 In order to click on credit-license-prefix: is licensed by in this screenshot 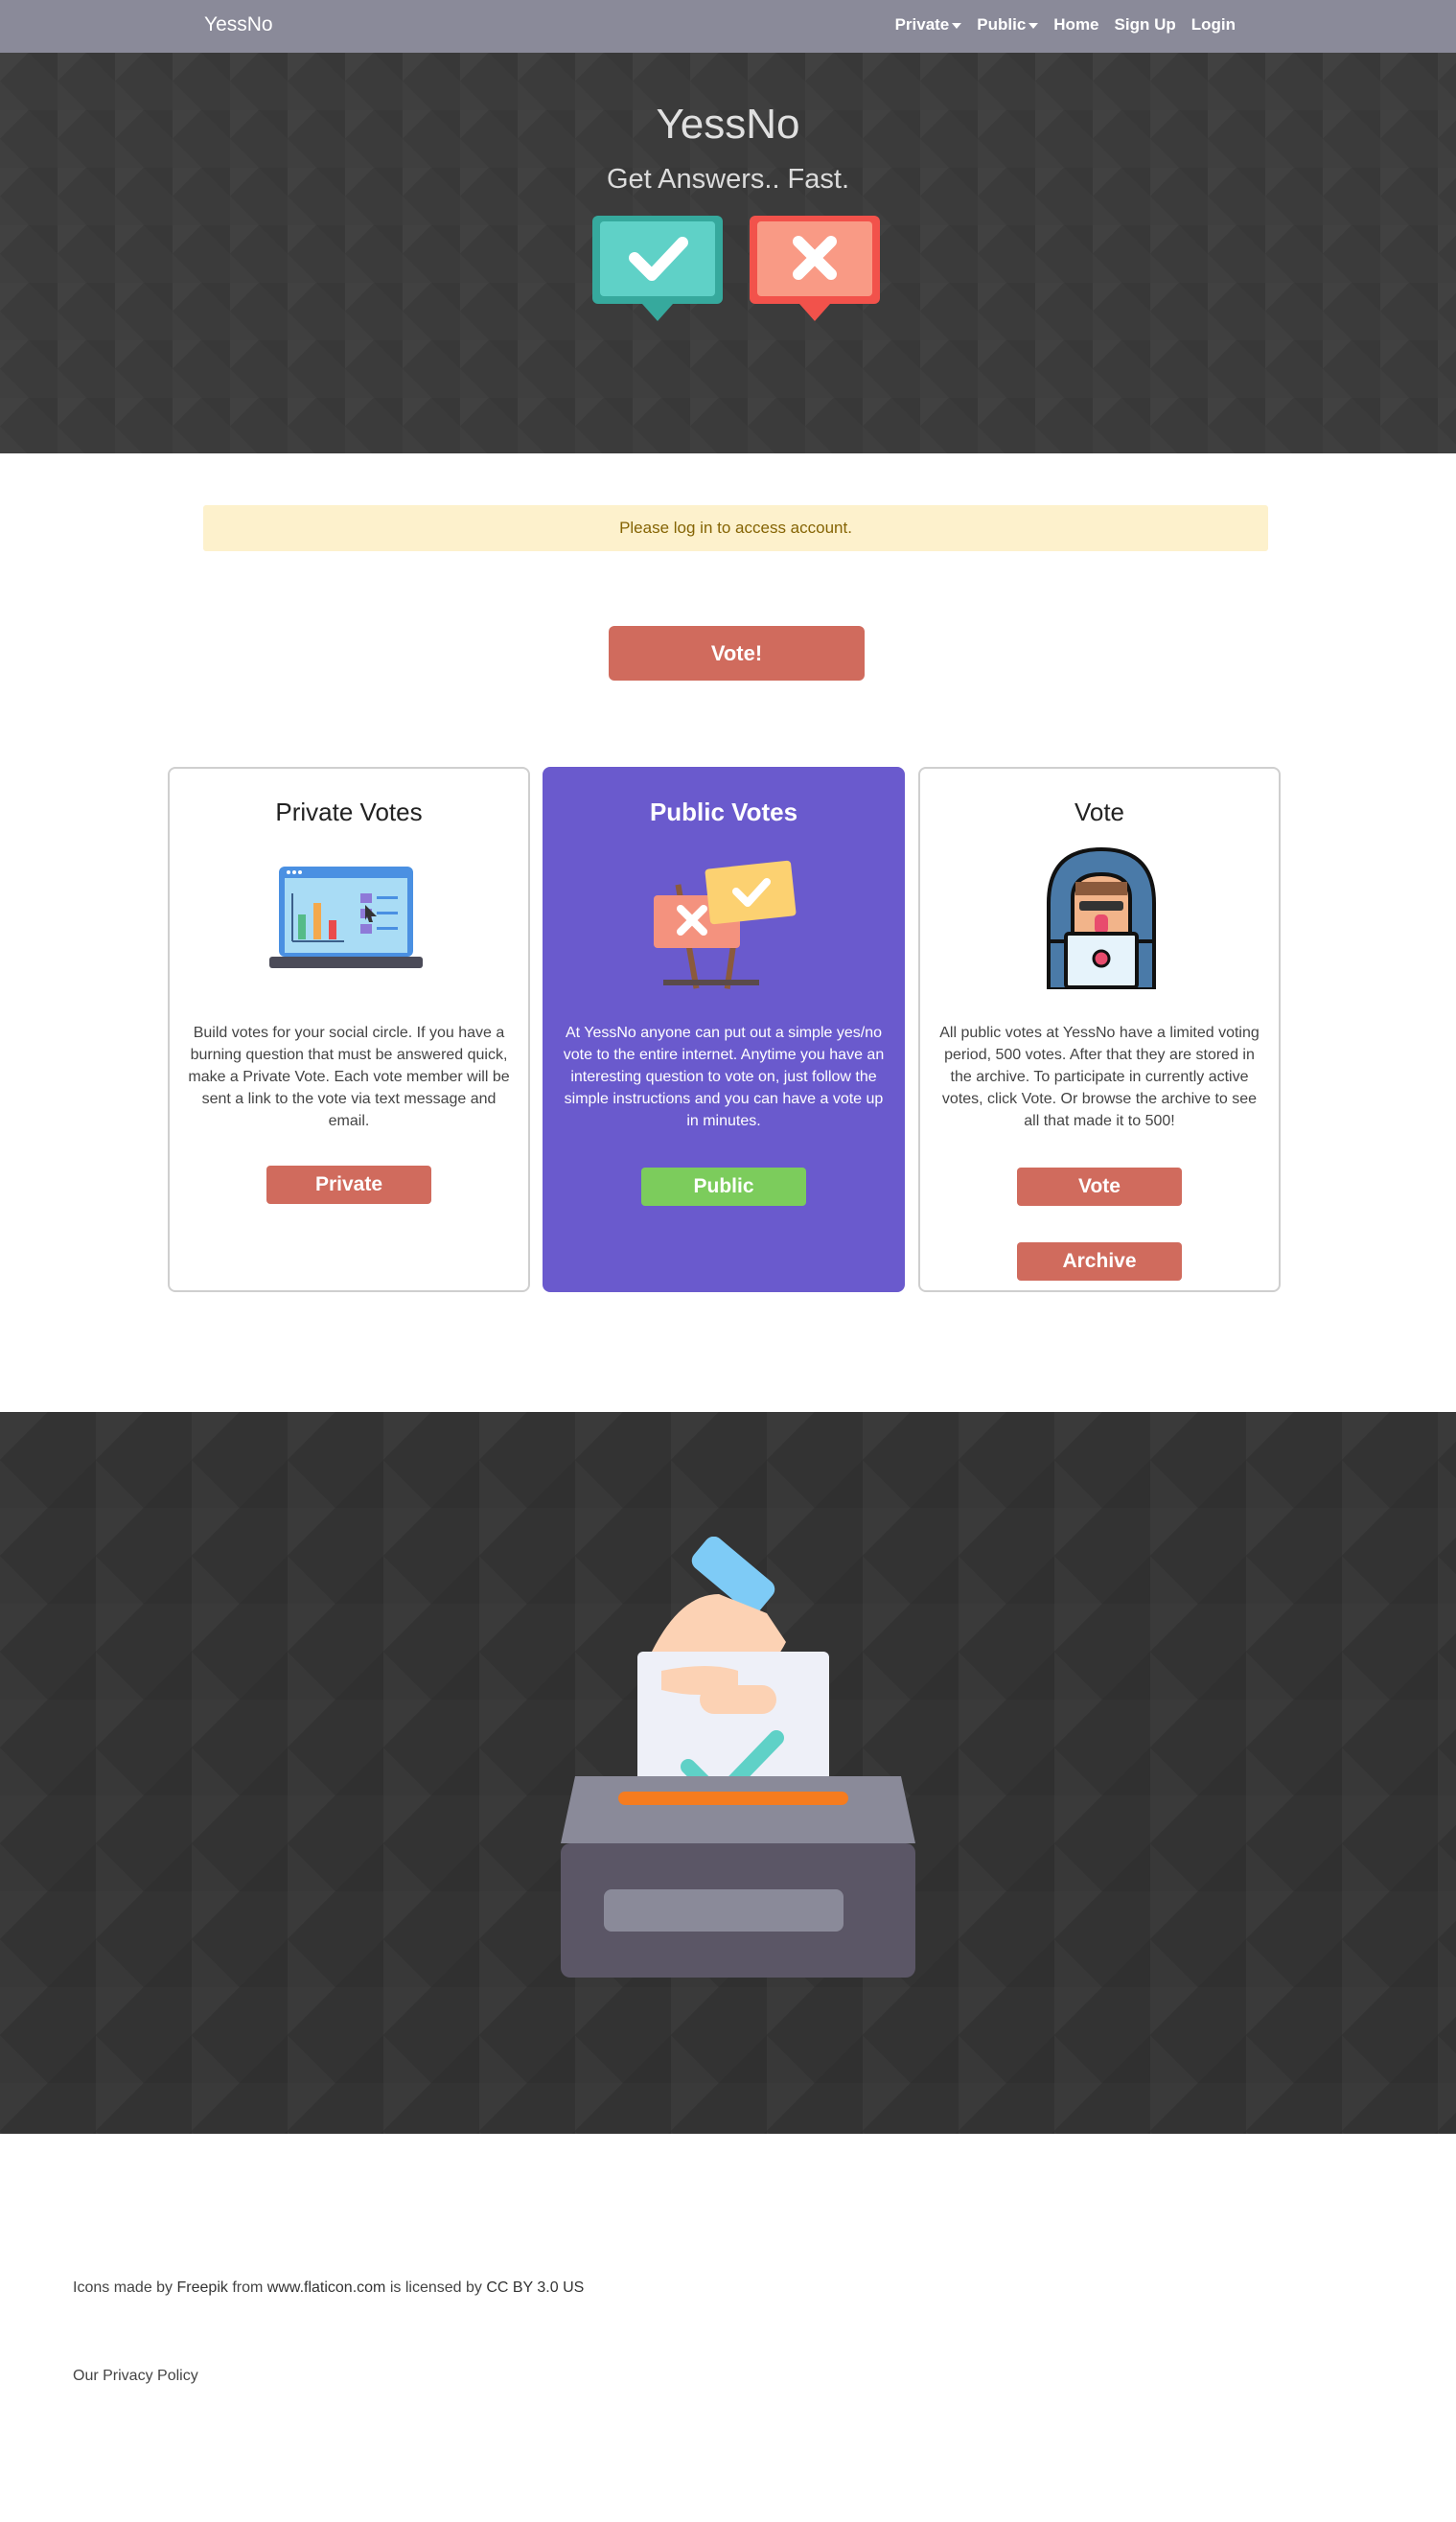, I will do `click(436, 2287)`.